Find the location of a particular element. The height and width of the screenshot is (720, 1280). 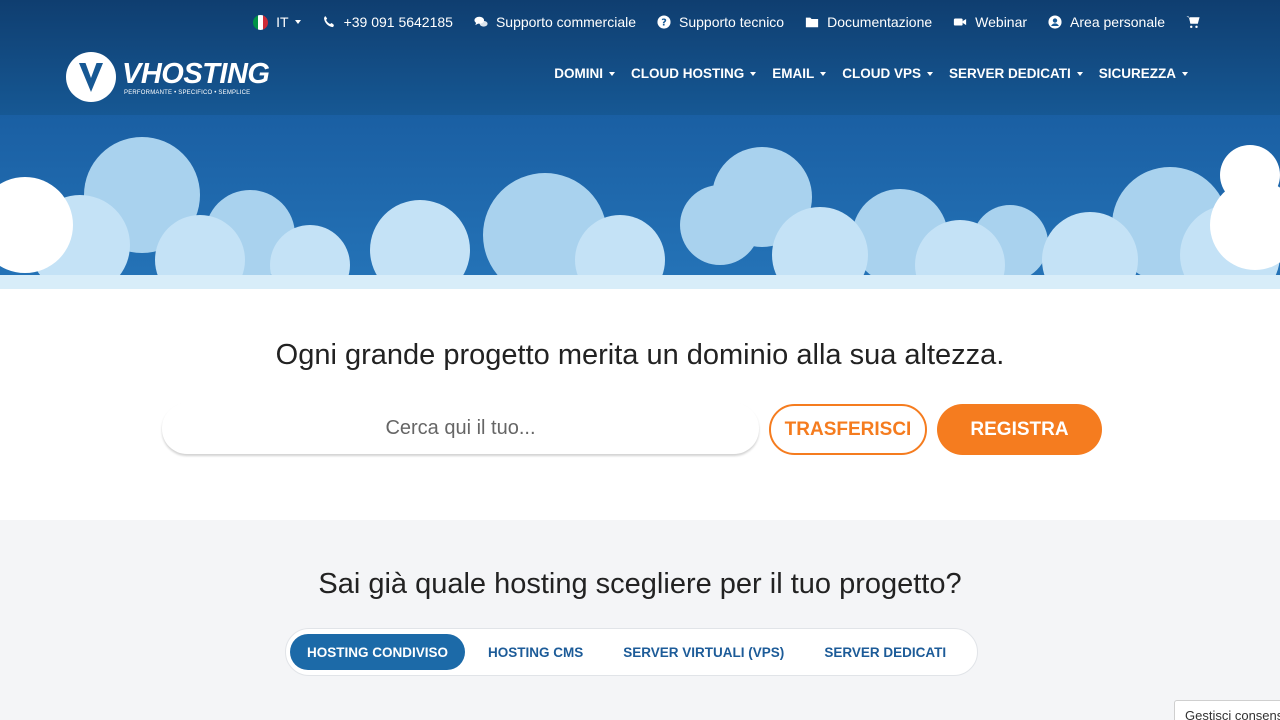

account-label: Area personale is located at coordinates (1117, 22).